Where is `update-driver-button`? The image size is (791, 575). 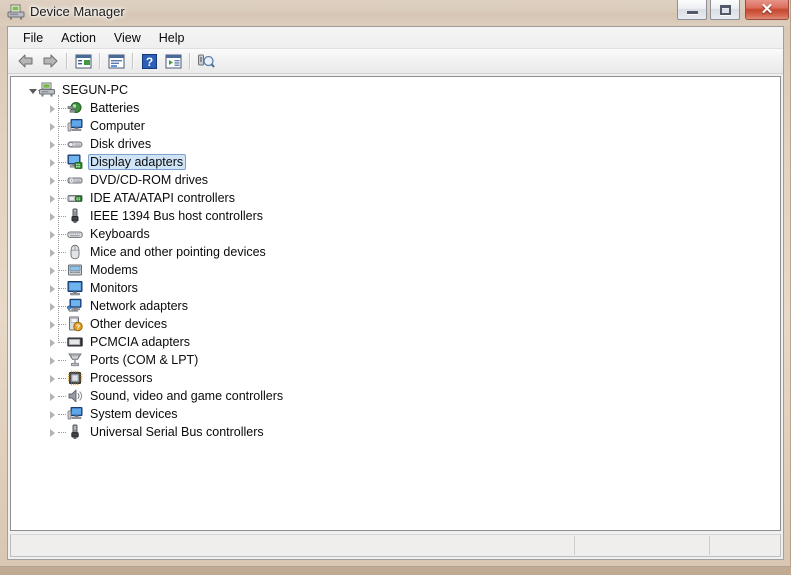
update-driver-button is located at coordinates (173, 61).